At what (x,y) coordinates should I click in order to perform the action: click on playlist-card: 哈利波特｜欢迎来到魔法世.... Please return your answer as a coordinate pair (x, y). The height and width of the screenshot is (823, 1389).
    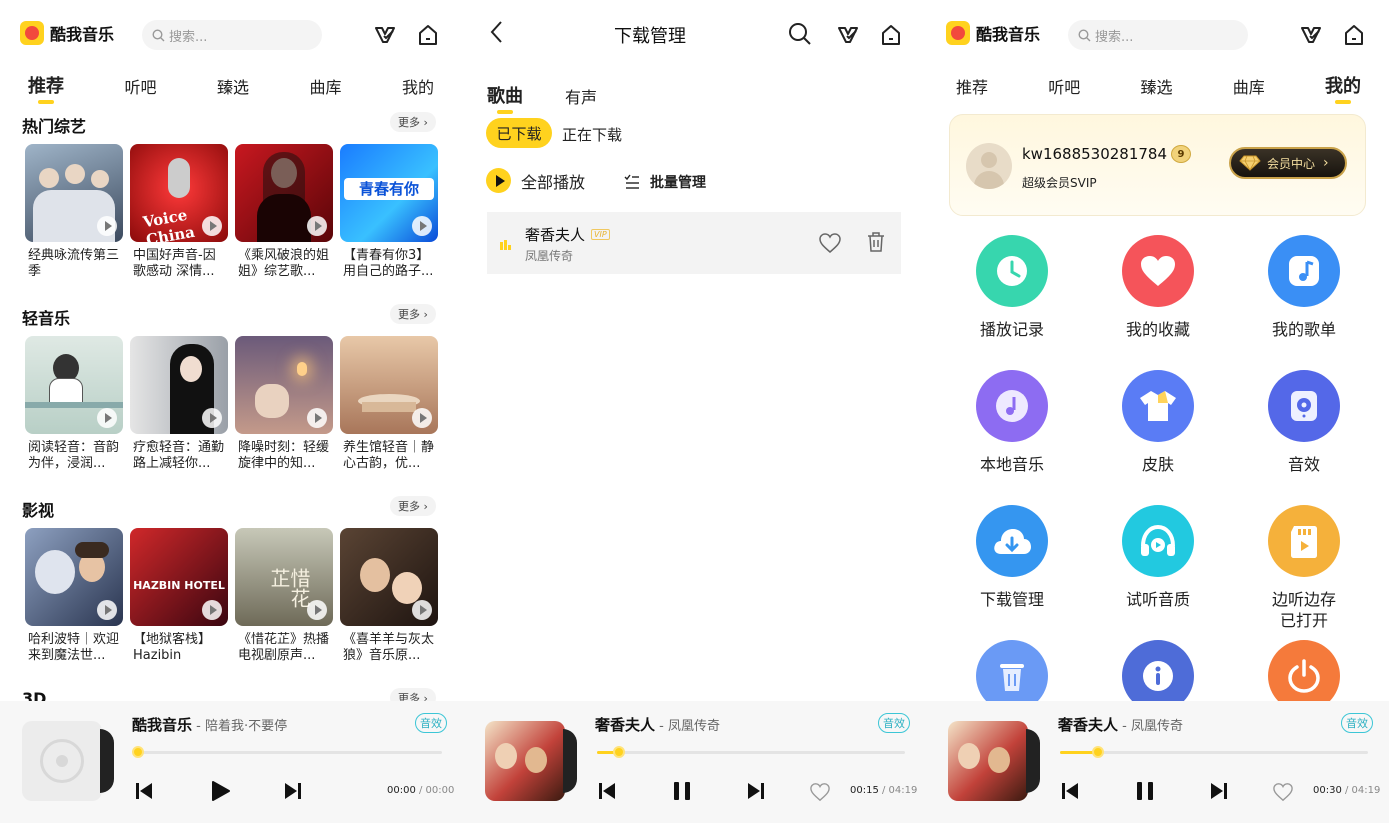
    Looking at the image, I should click on (74, 596).